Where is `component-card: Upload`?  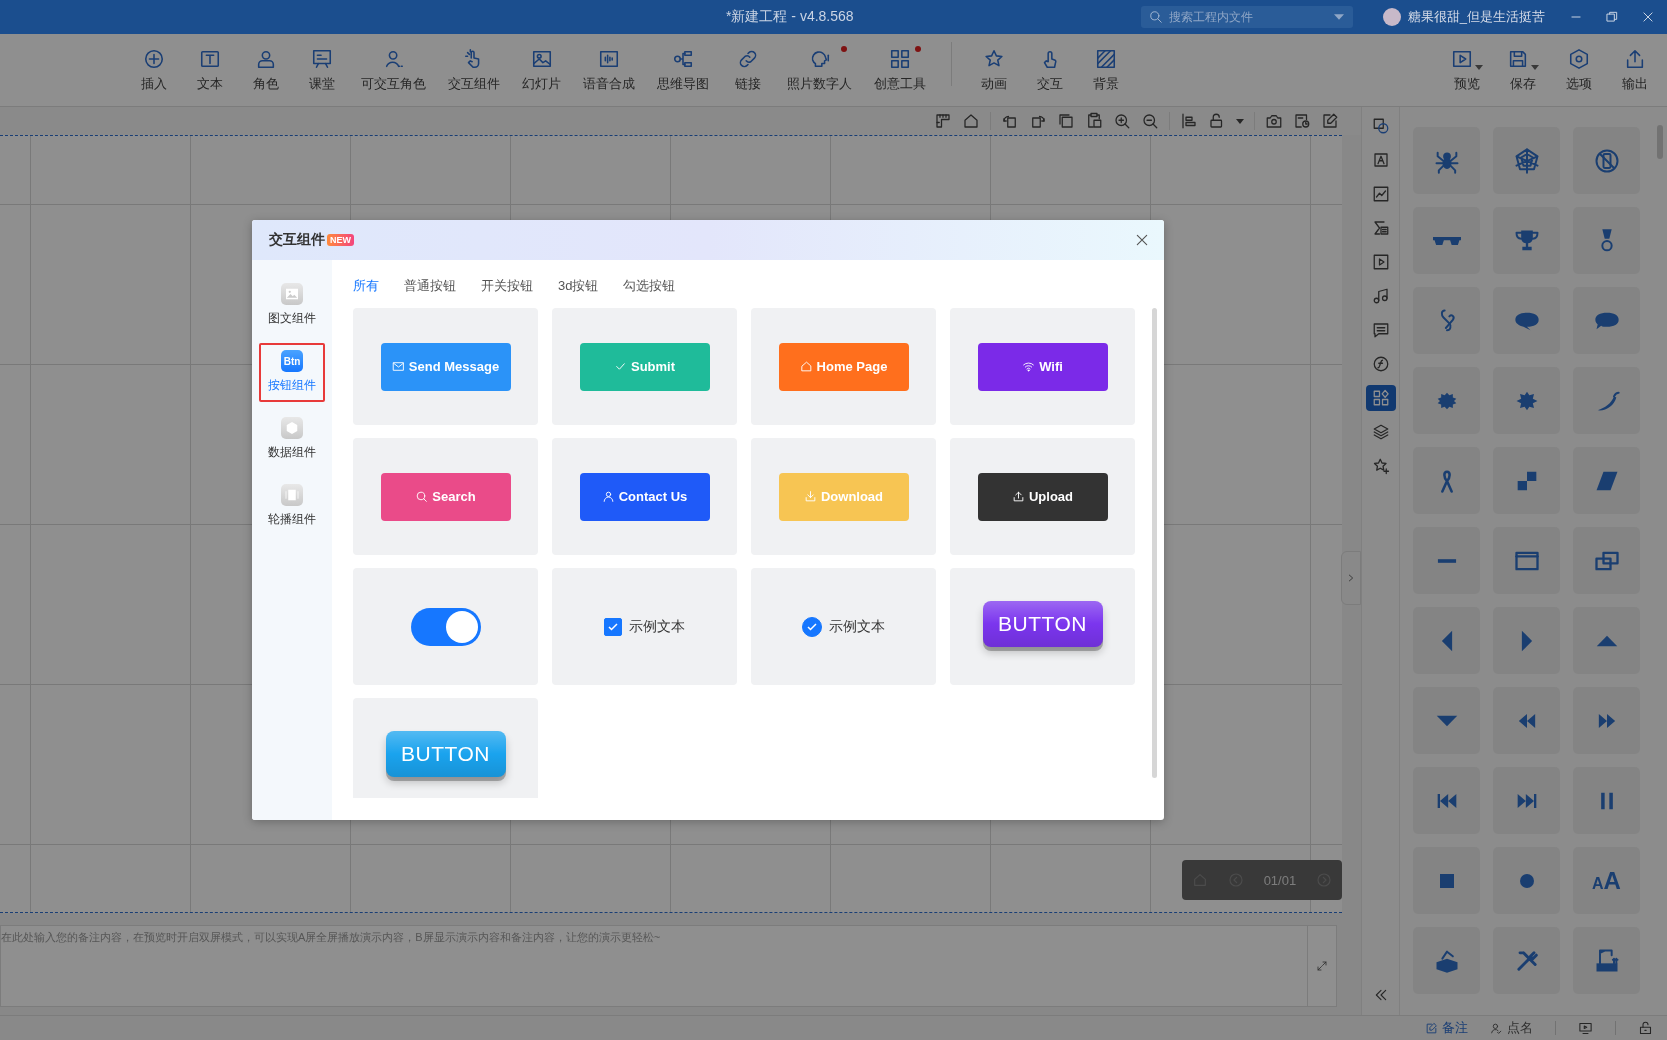 component-card: Upload is located at coordinates (1042, 496).